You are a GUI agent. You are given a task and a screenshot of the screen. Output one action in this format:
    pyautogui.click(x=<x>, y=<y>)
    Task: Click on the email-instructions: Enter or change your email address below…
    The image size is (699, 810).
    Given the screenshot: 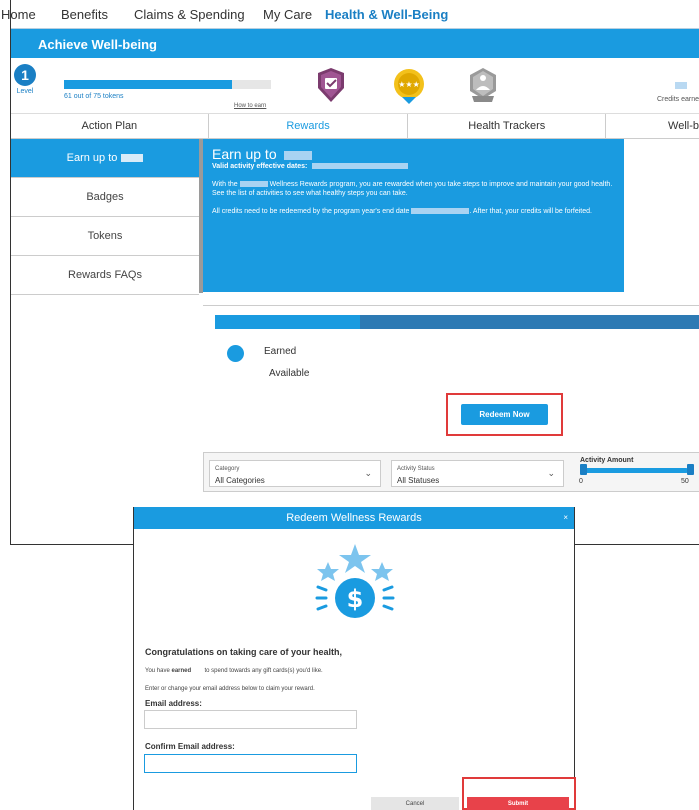 What is the action you would take?
    pyautogui.click(x=230, y=689)
    